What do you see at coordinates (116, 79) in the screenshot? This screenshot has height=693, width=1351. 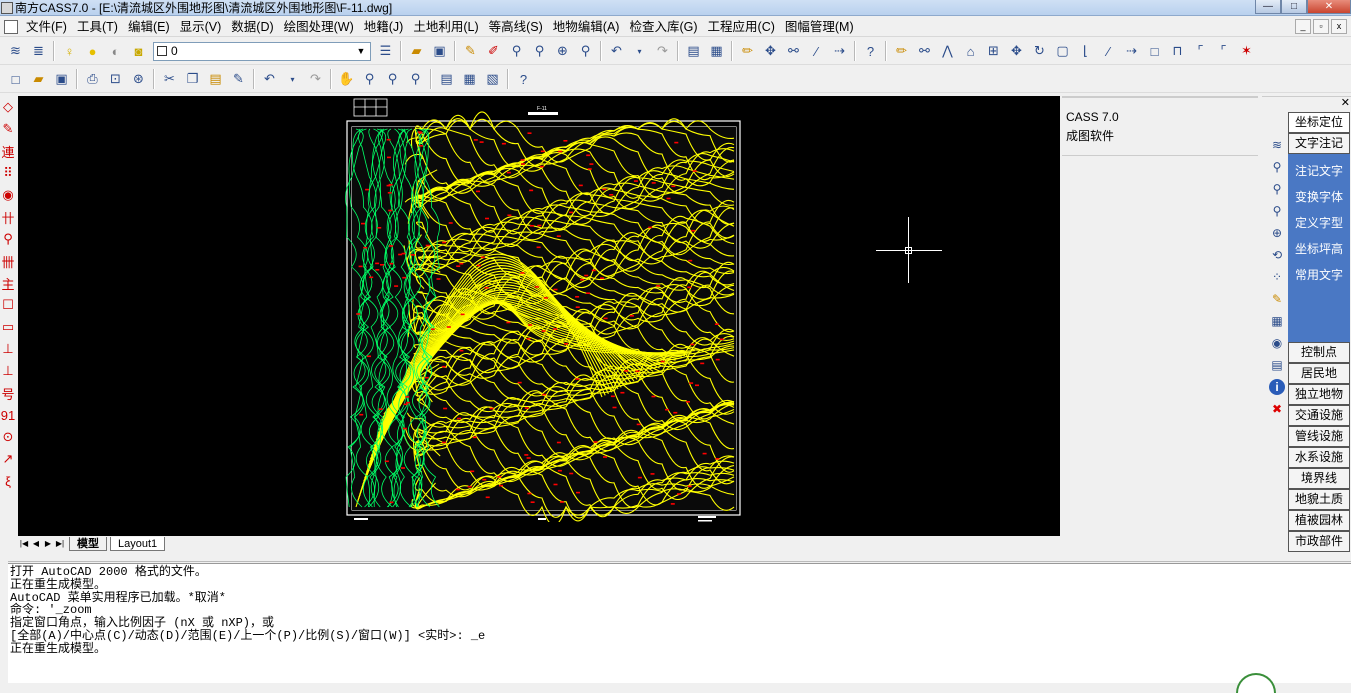 I see `preview-icon: ⊡` at bounding box center [116, 79].